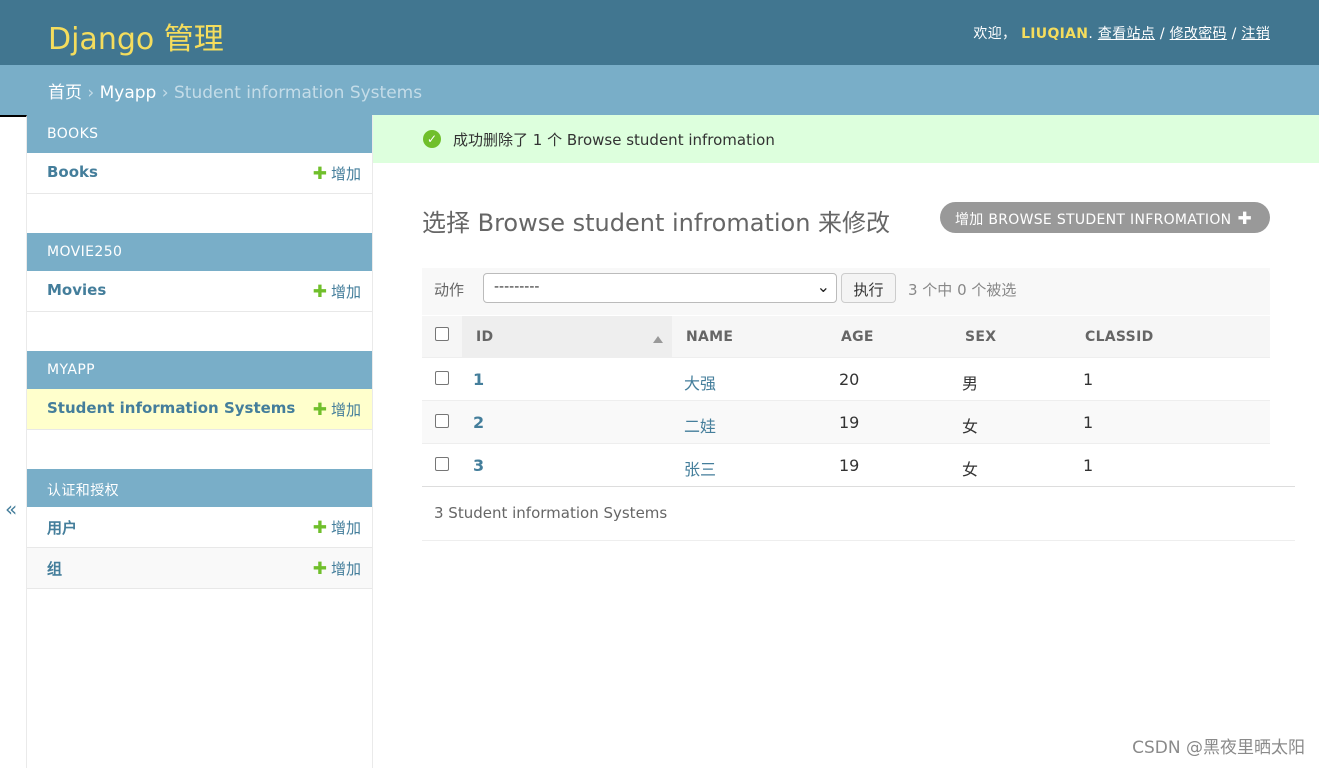 The height and width of the screenshot is (768, 1319). What do you see at coordinates (614, 140) in the screenshot?
I see `message-text: 成功删除了 1 个 Browse student infromation` at bounding box center [614, 140].